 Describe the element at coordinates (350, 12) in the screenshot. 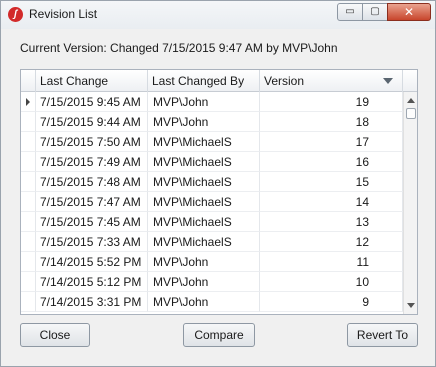

I see `minimize-button: ▭` at that location.